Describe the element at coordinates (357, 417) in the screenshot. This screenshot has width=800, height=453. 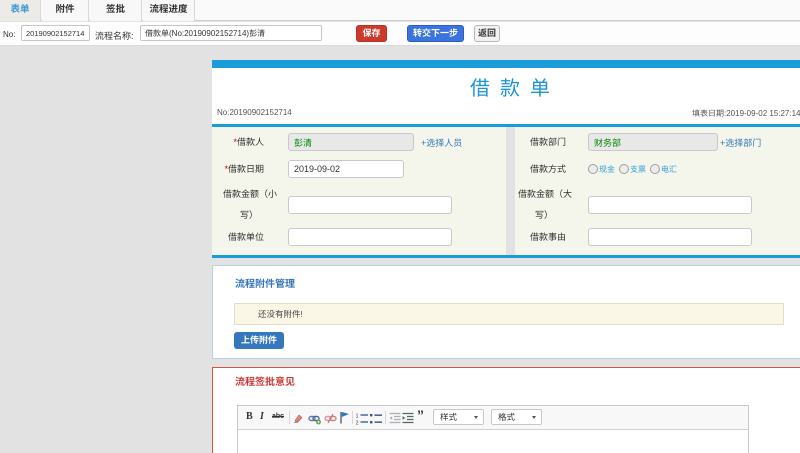
I see `svg-text: 1` at that location.